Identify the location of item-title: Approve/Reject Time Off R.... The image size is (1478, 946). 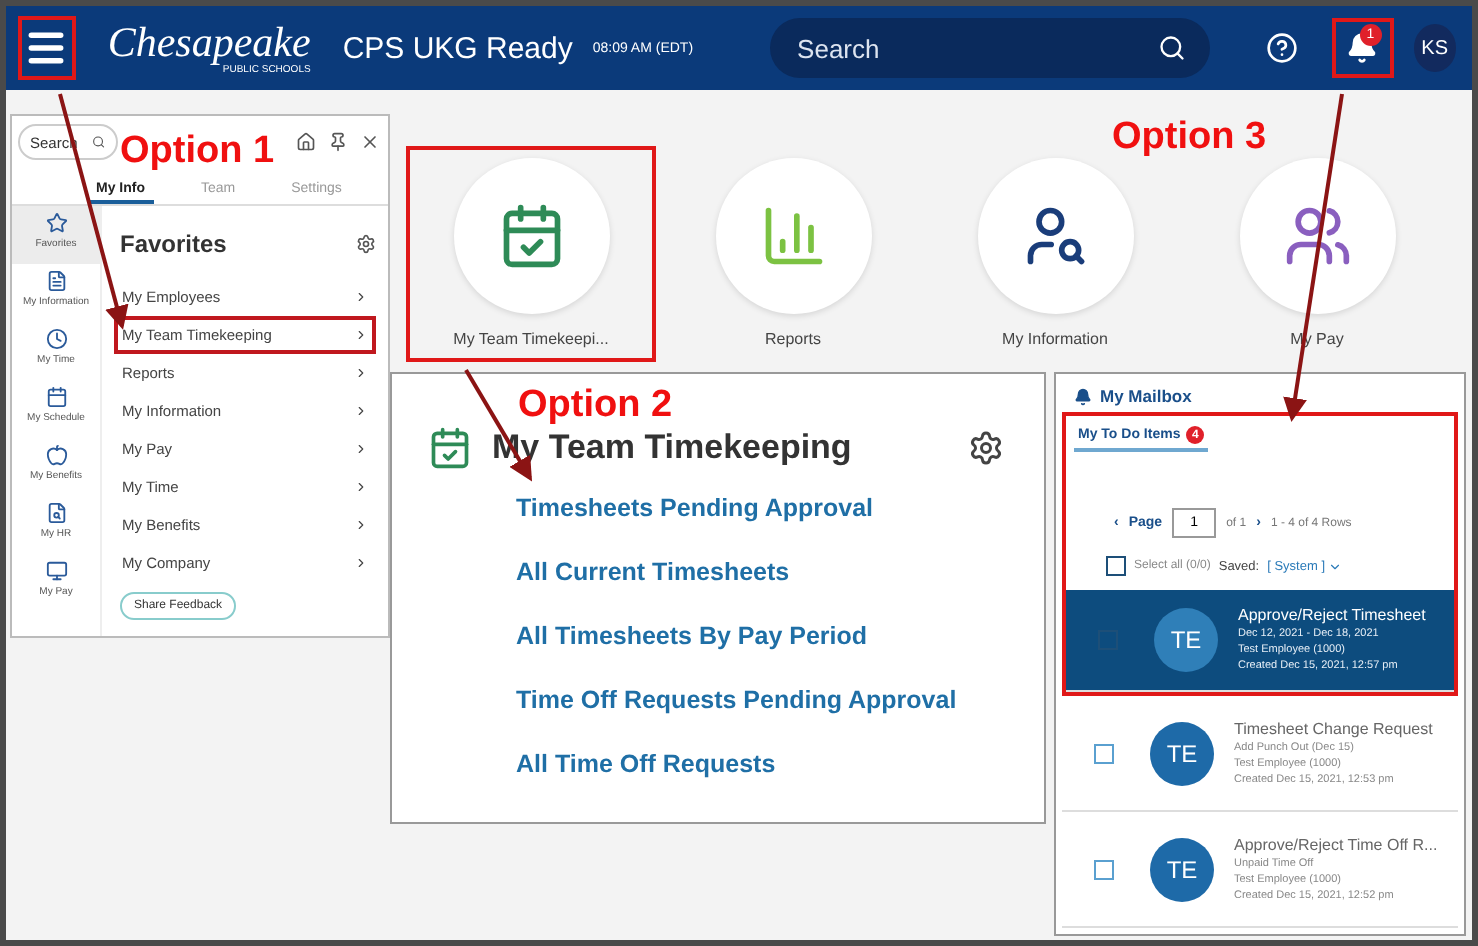
(1336, 844).